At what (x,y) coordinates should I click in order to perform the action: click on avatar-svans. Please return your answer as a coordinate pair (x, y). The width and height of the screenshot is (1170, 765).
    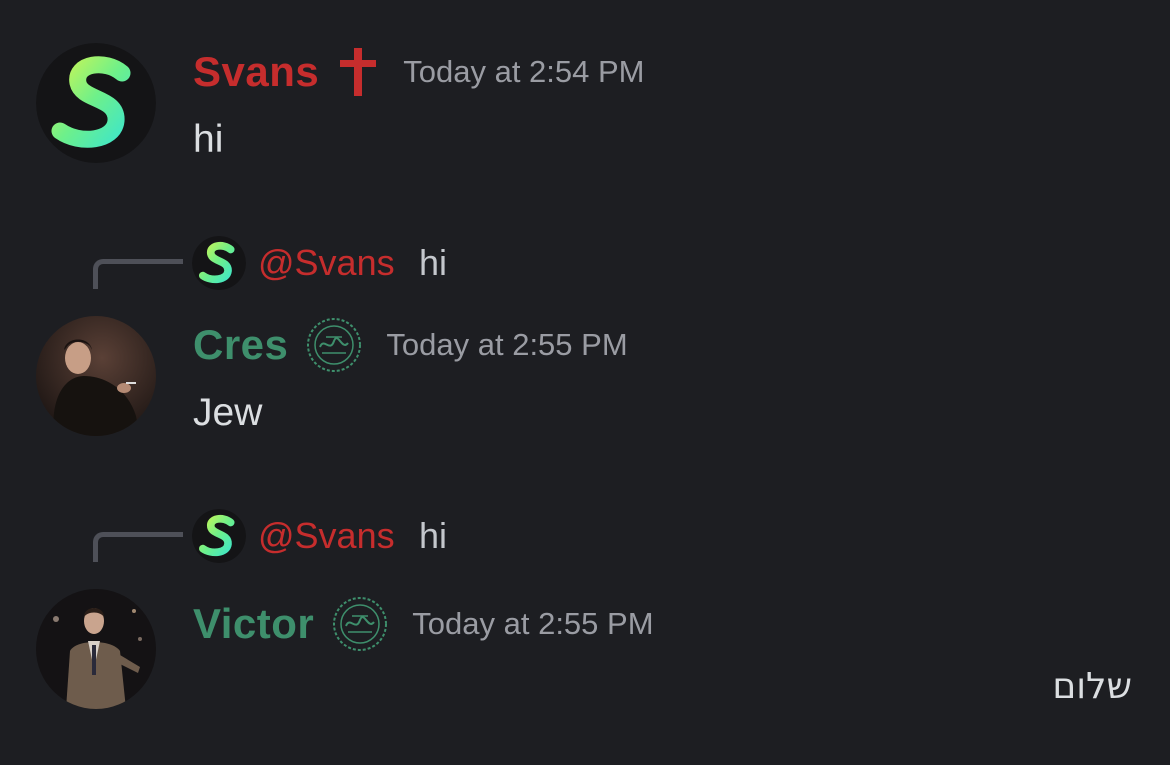
    Looking at the image, I should click on (96, 103).